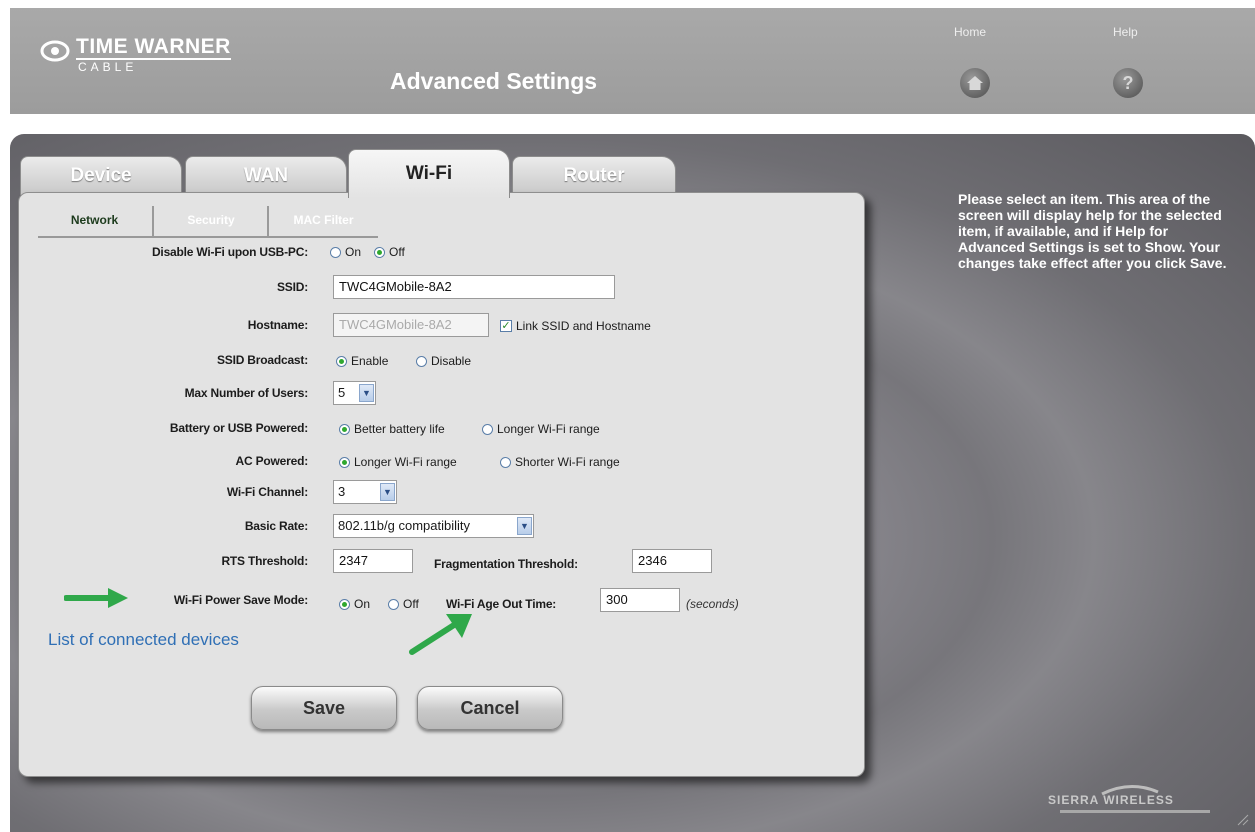 Image resolution: width=1255 pixels, height=832 pixels. Describe the element at coordinates (970, 32) in the screenshot. I see `home-link-label: Home` at that location.